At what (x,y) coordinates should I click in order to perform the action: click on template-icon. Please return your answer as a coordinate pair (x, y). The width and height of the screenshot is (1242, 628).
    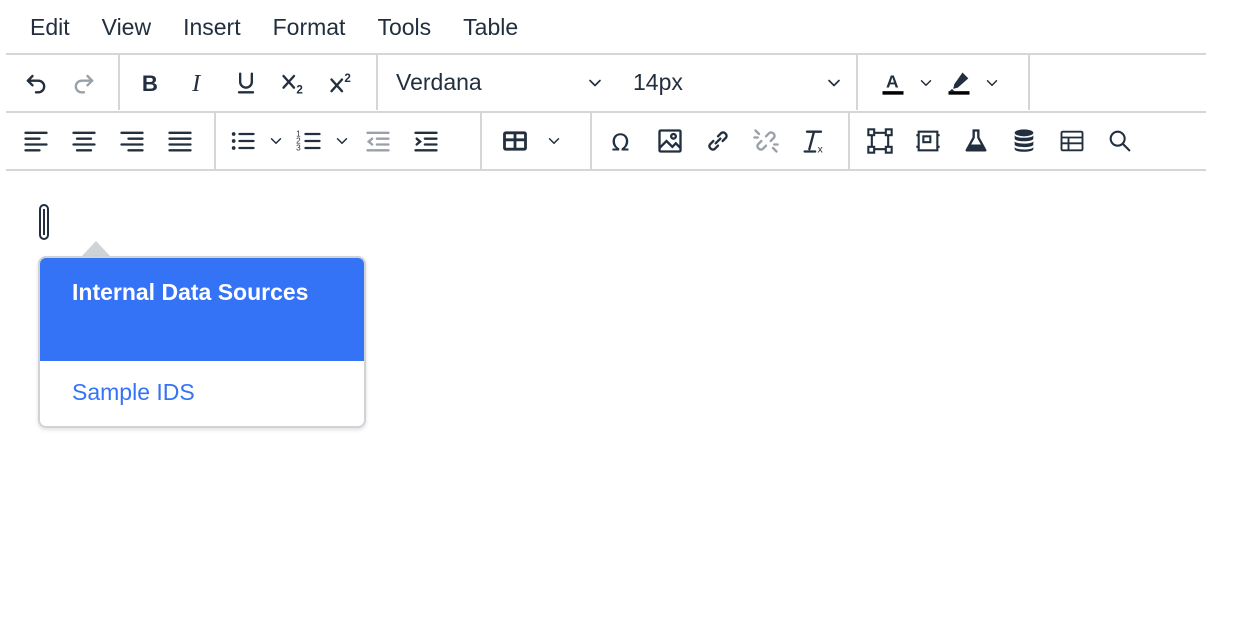
    Looking at the image, I should click on (928, 141).